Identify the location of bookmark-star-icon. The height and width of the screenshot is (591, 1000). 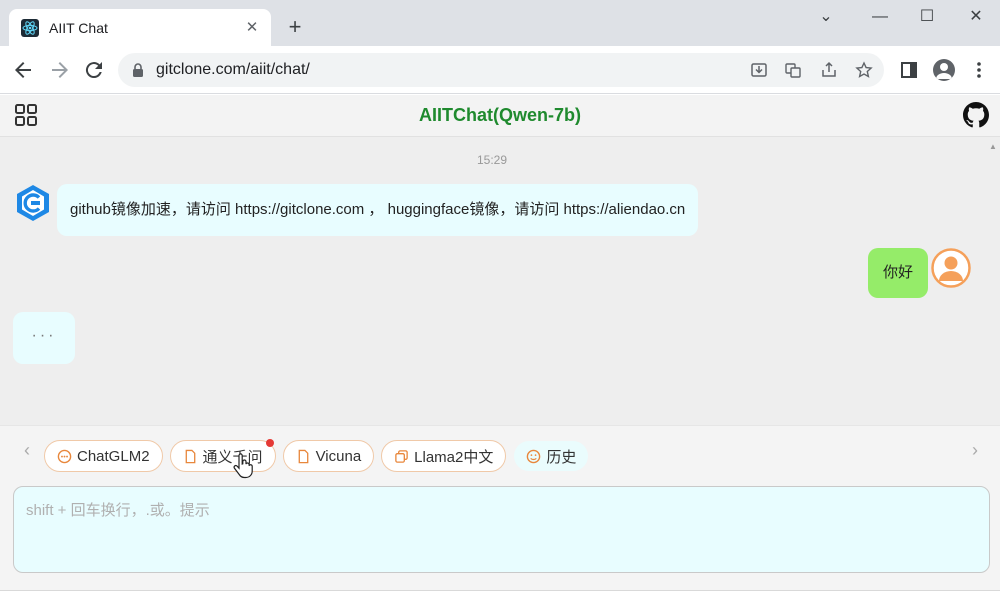
(864, 70).